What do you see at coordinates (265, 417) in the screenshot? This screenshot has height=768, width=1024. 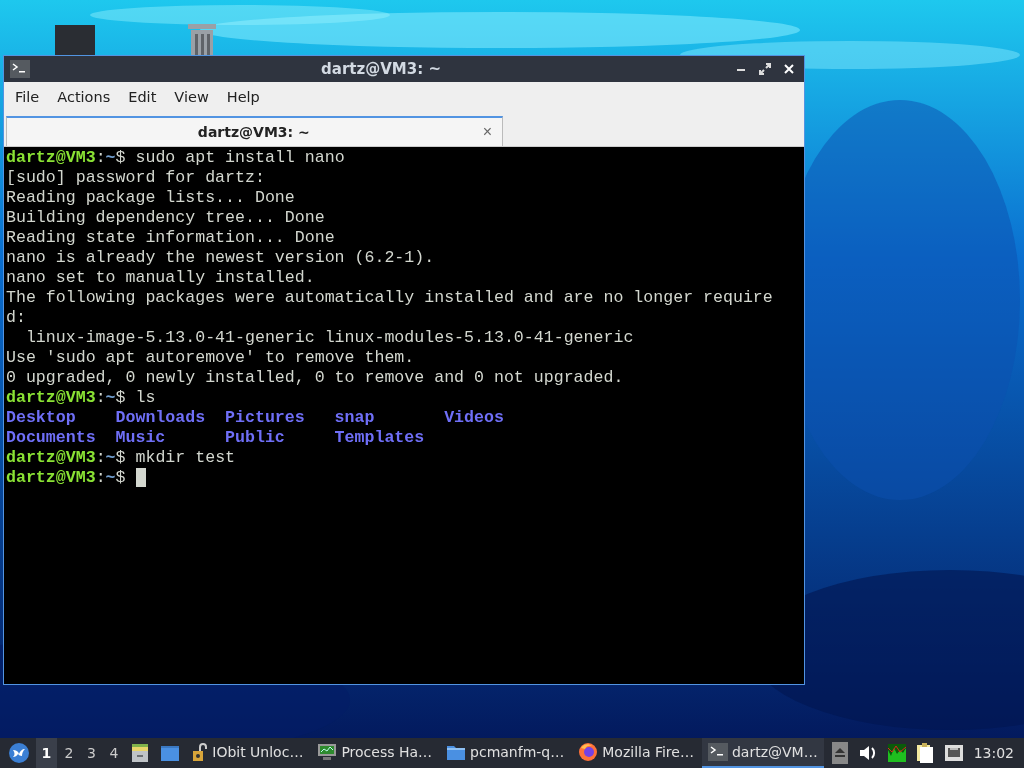 I see `directory-name: Pictures` at bounding box center [265, 417].